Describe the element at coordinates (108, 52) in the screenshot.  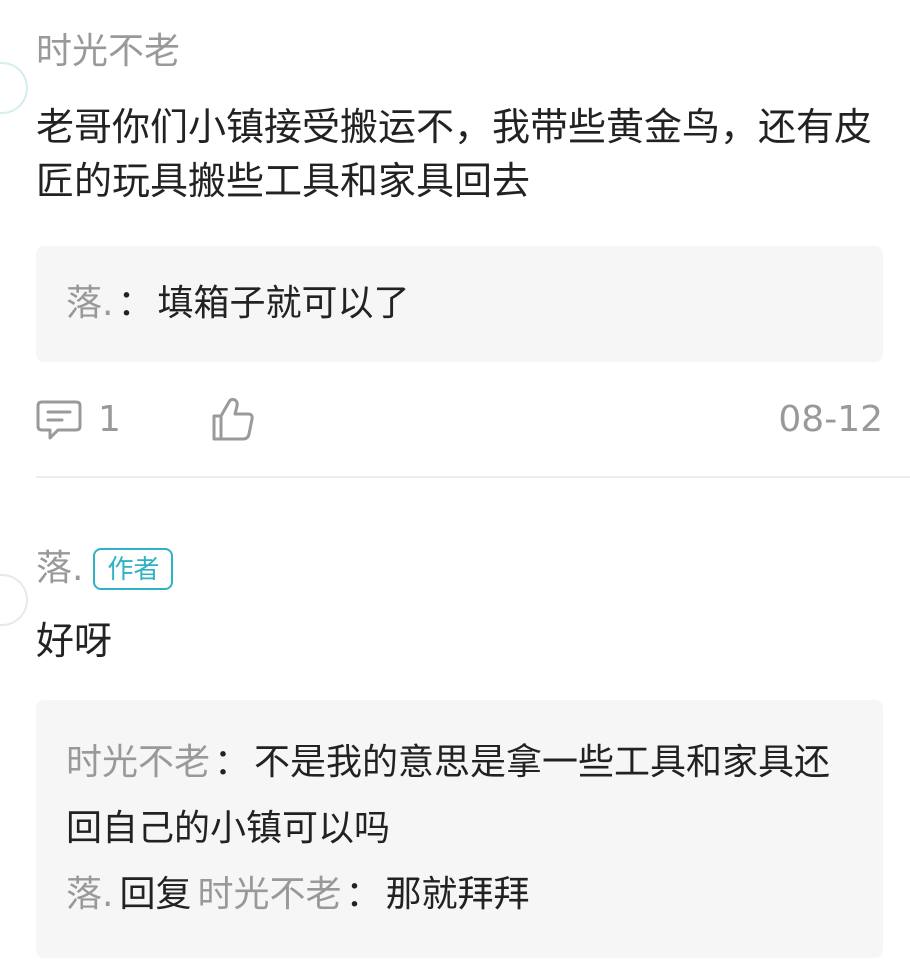
I see `comment-username: 时光不老` at that location.